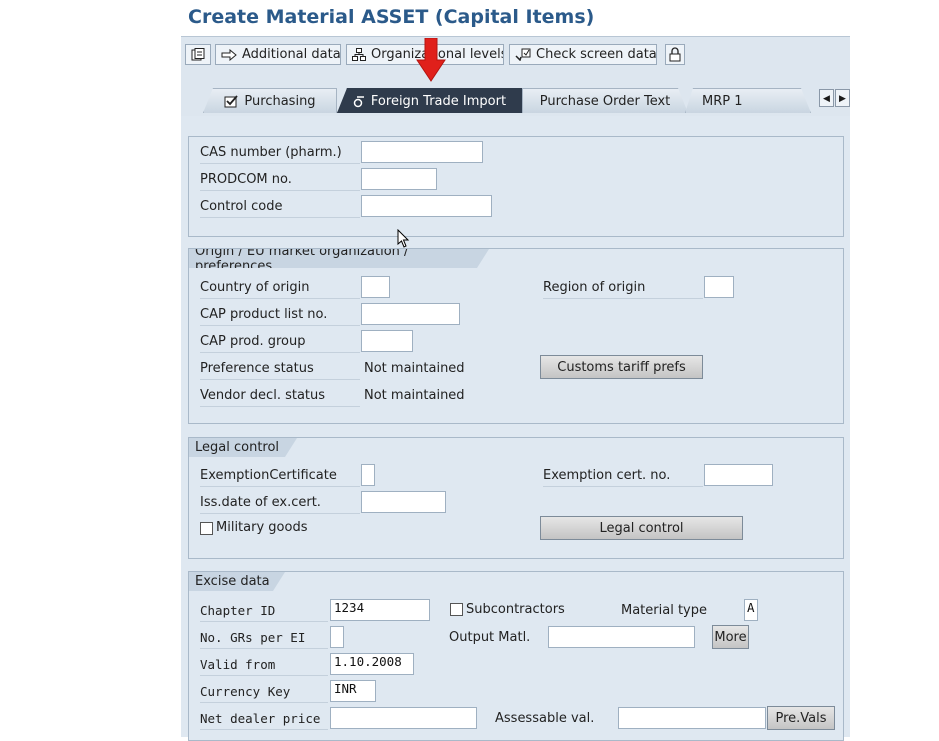  What do you see at coordinates (523, 54) in the screenshot?
I see `check-icon` at bounding box center [523, 54].